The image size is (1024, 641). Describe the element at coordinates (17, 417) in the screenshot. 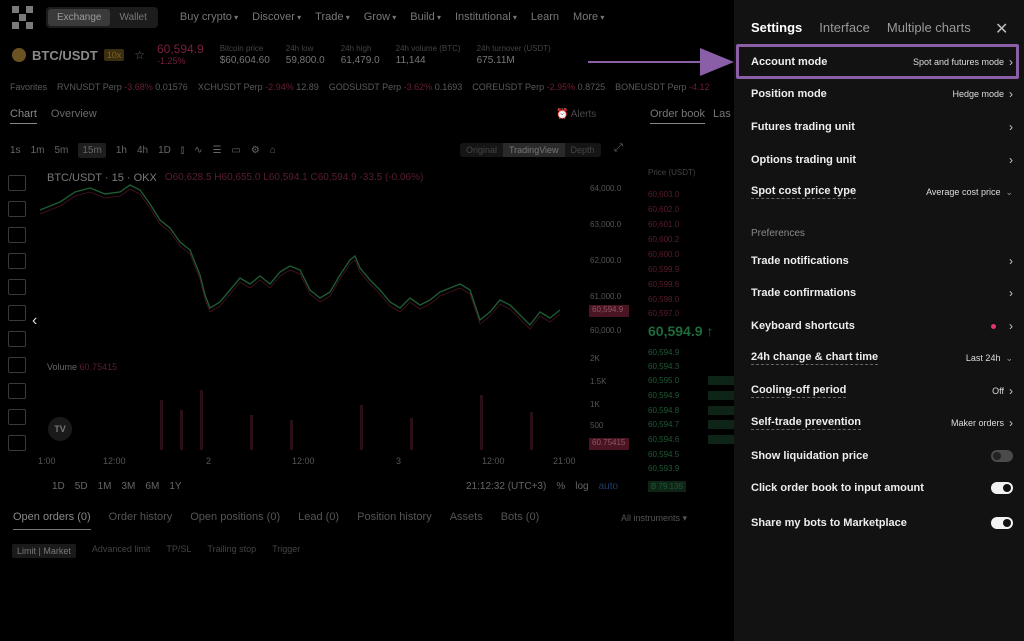

I see `zoom-icon` at that location.